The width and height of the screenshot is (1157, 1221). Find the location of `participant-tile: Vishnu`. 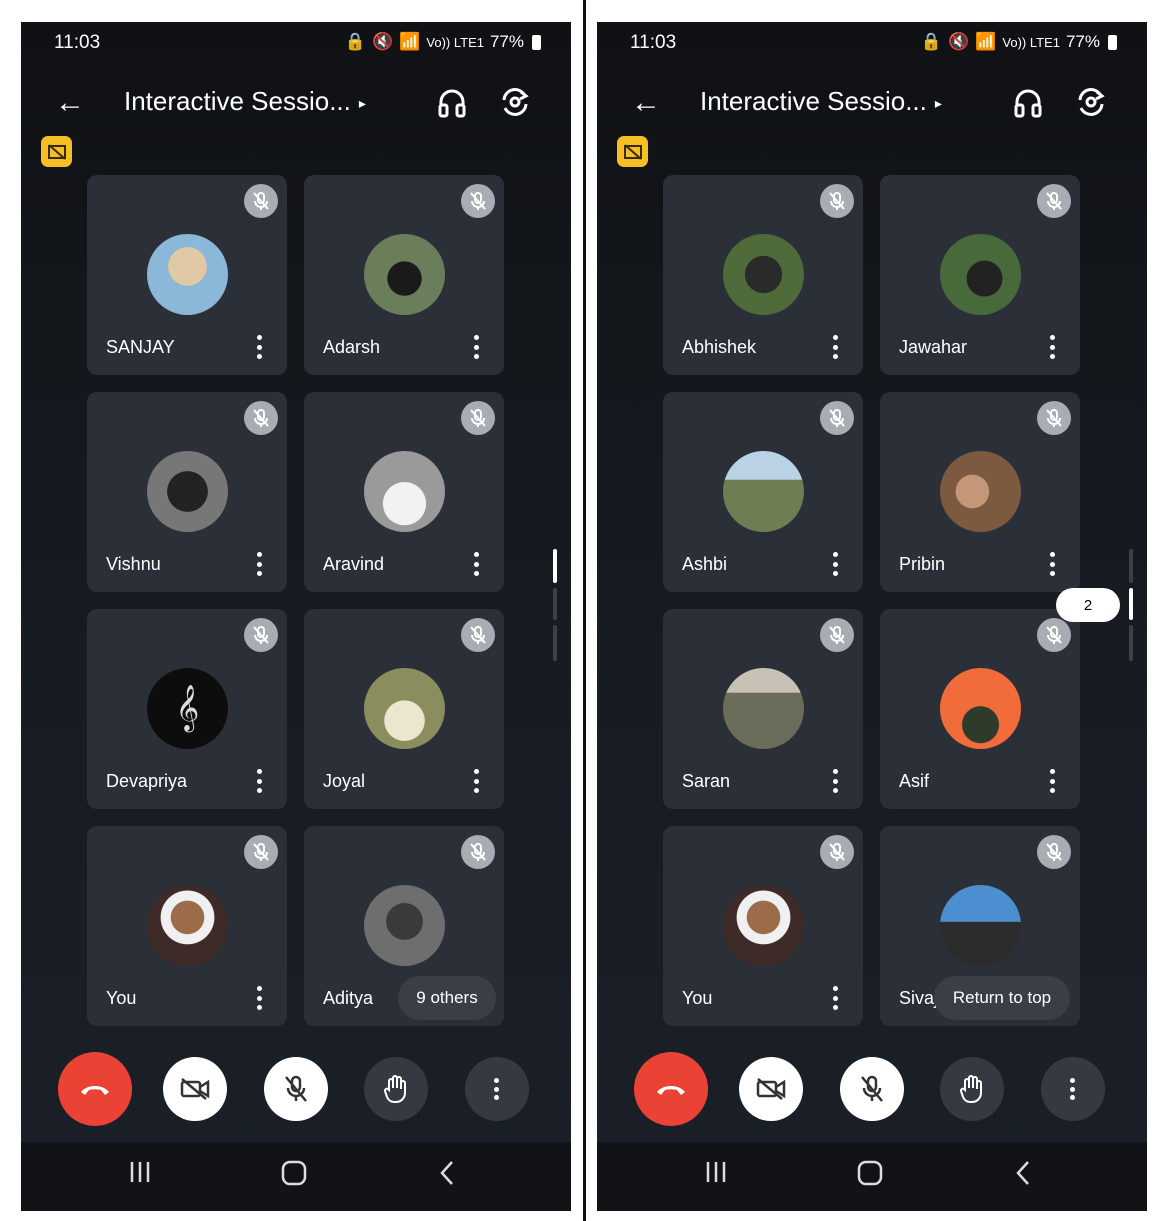

participant-tile: Vishnu is located at coordinates (187, 492).